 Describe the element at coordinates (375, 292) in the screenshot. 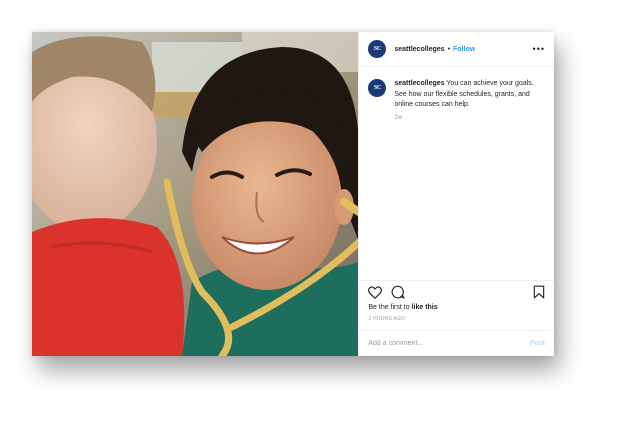

I see `heart-icon` at that location.